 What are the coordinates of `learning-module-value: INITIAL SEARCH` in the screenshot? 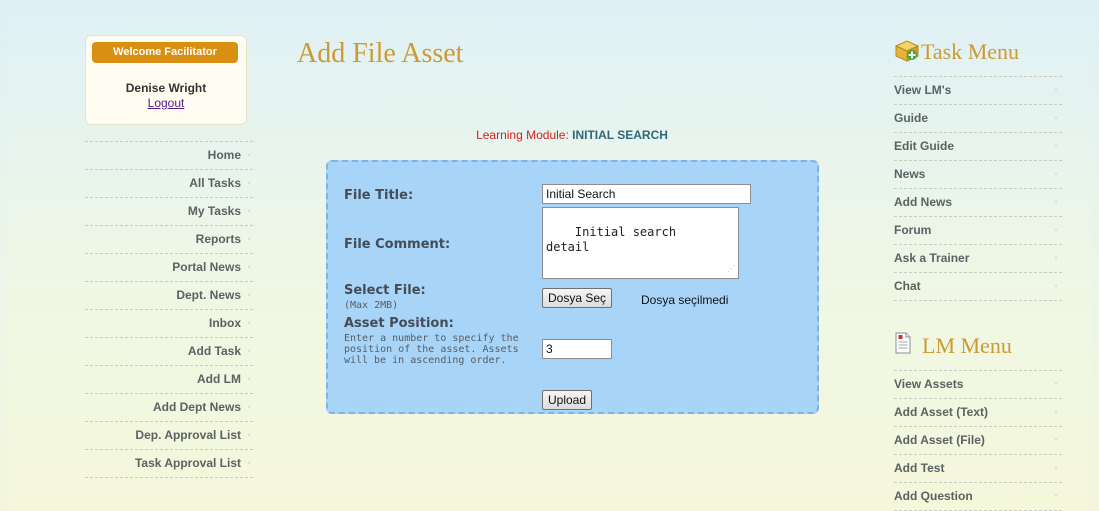 It's located at (620, 135).